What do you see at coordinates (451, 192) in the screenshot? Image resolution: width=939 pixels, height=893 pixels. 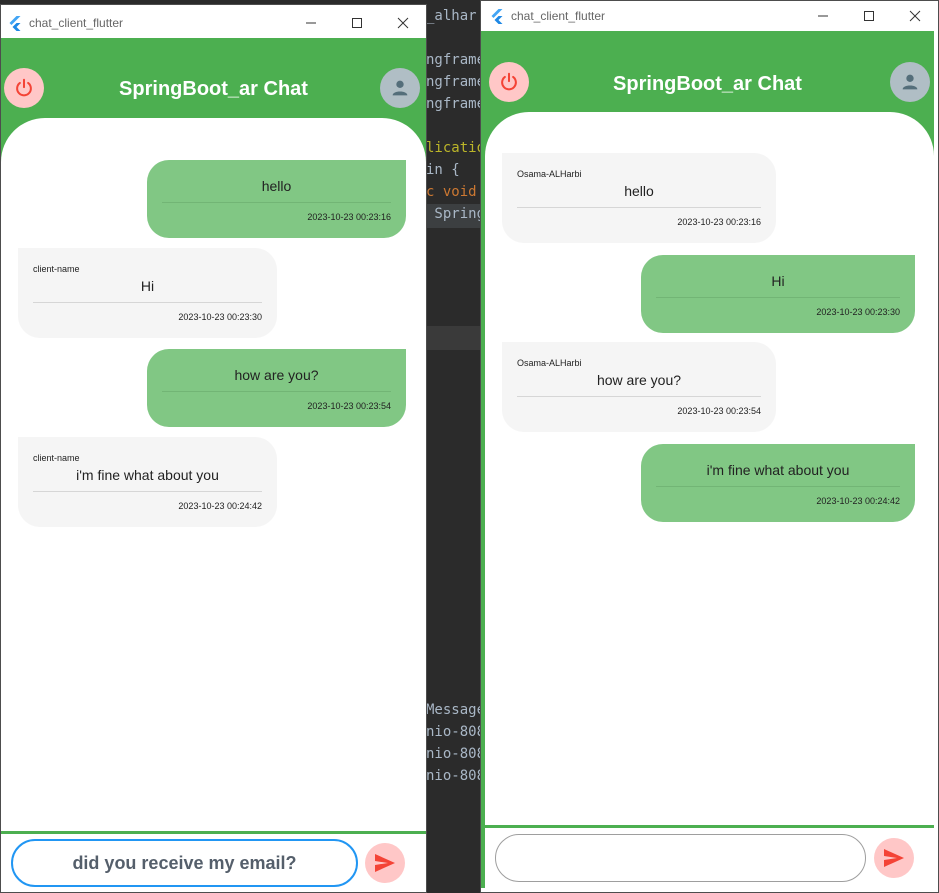 I see `code-line: c void` at bounding box center [451, 192].